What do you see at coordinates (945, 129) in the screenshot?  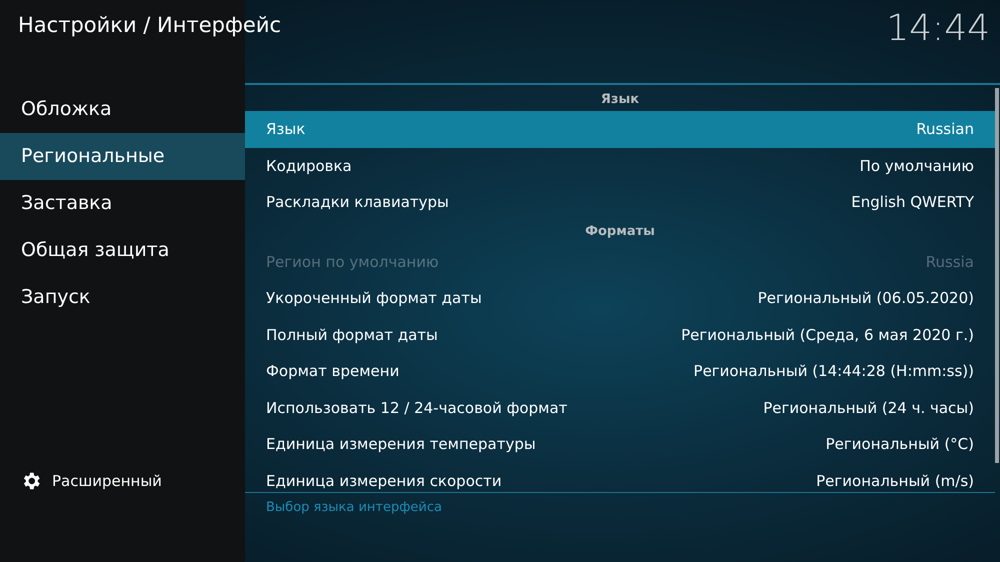 I see `setting-value: Russian` at bounding box center [945, 129].